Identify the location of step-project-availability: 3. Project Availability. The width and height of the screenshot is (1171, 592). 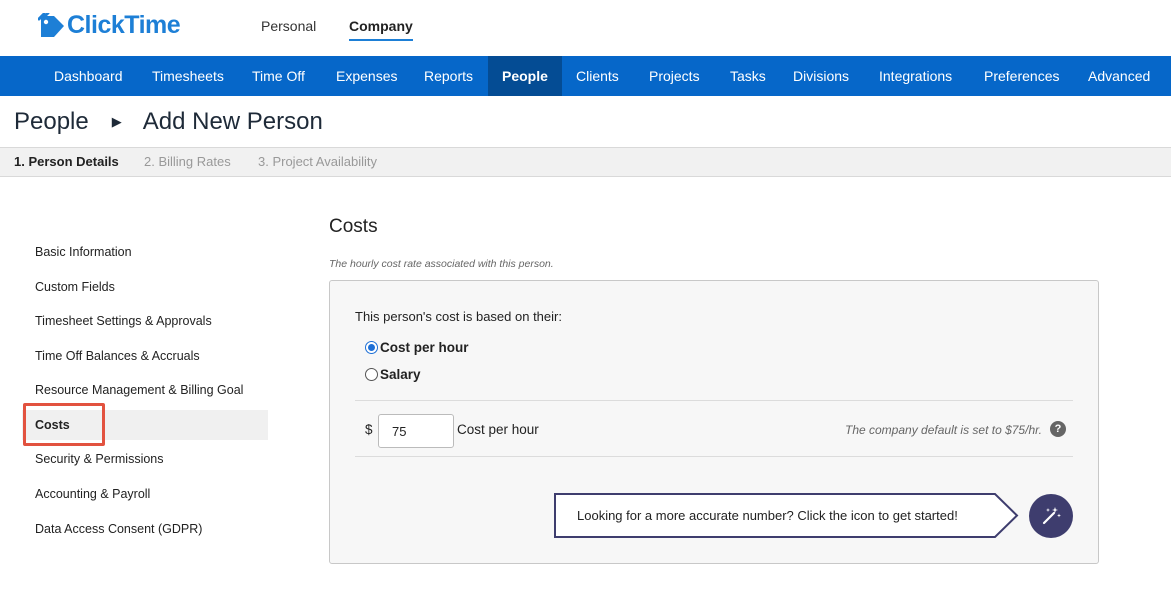
(317, 161).